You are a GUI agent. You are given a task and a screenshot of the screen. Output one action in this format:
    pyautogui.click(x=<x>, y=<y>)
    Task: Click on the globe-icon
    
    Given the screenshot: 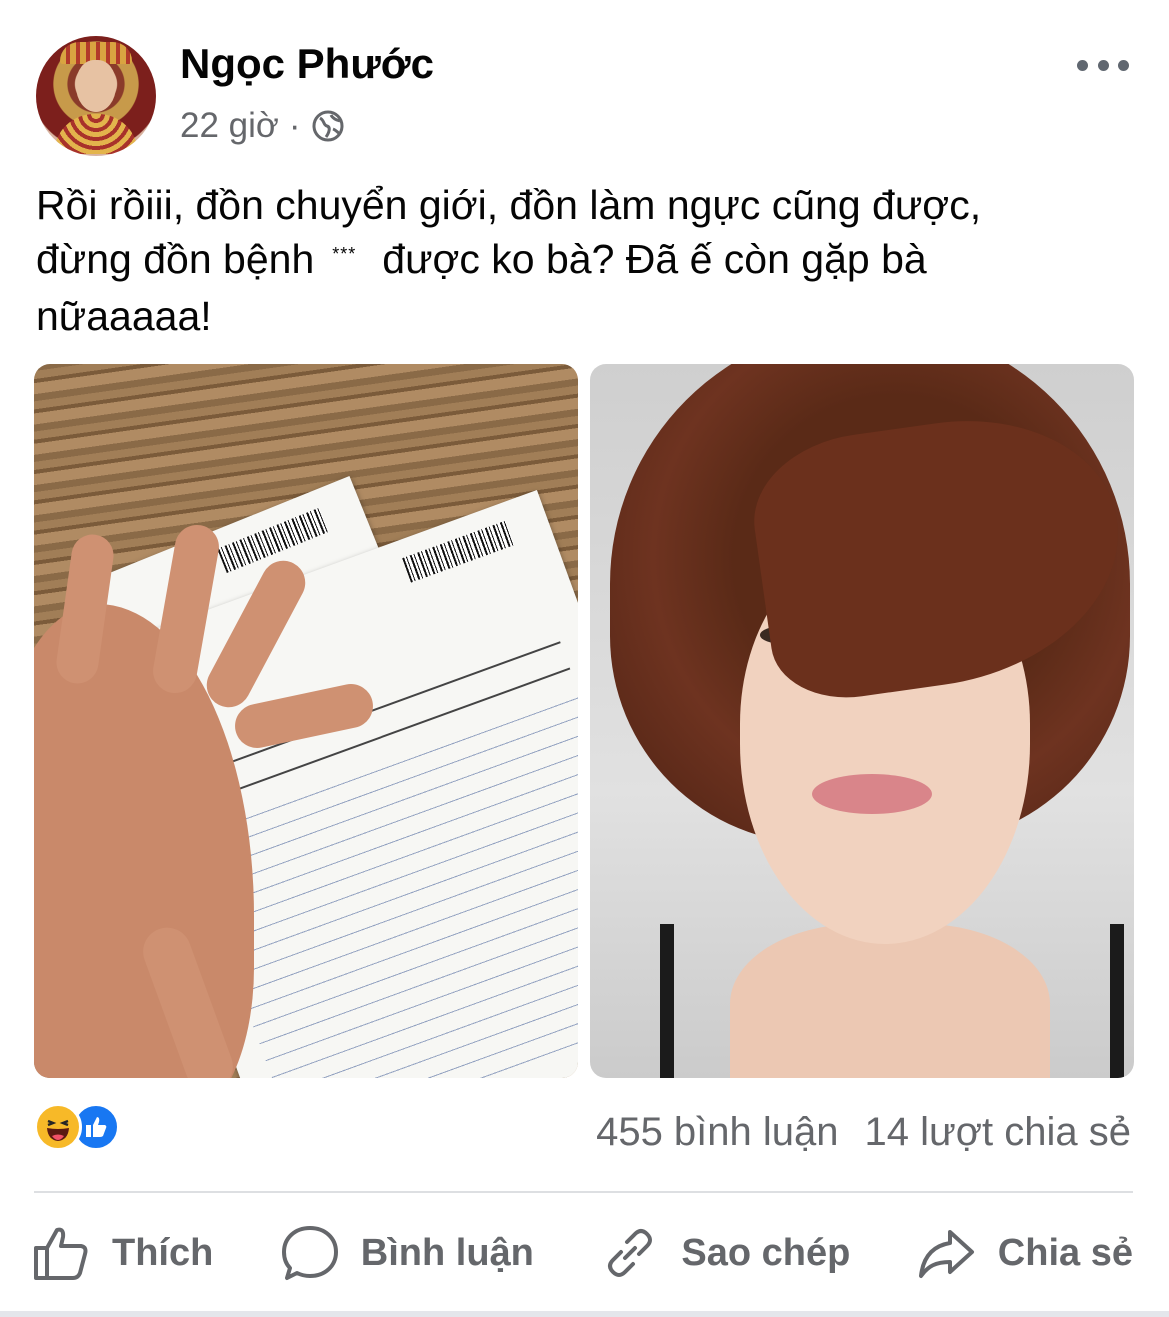 What is the action you would take?
    pyautogui.click(x=328, y=126)
    